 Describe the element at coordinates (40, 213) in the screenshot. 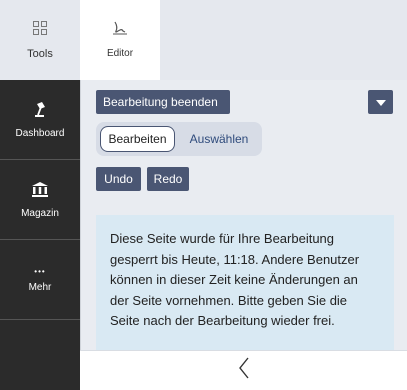

I see `nav-item-magazin-label: Magazin` at that location.